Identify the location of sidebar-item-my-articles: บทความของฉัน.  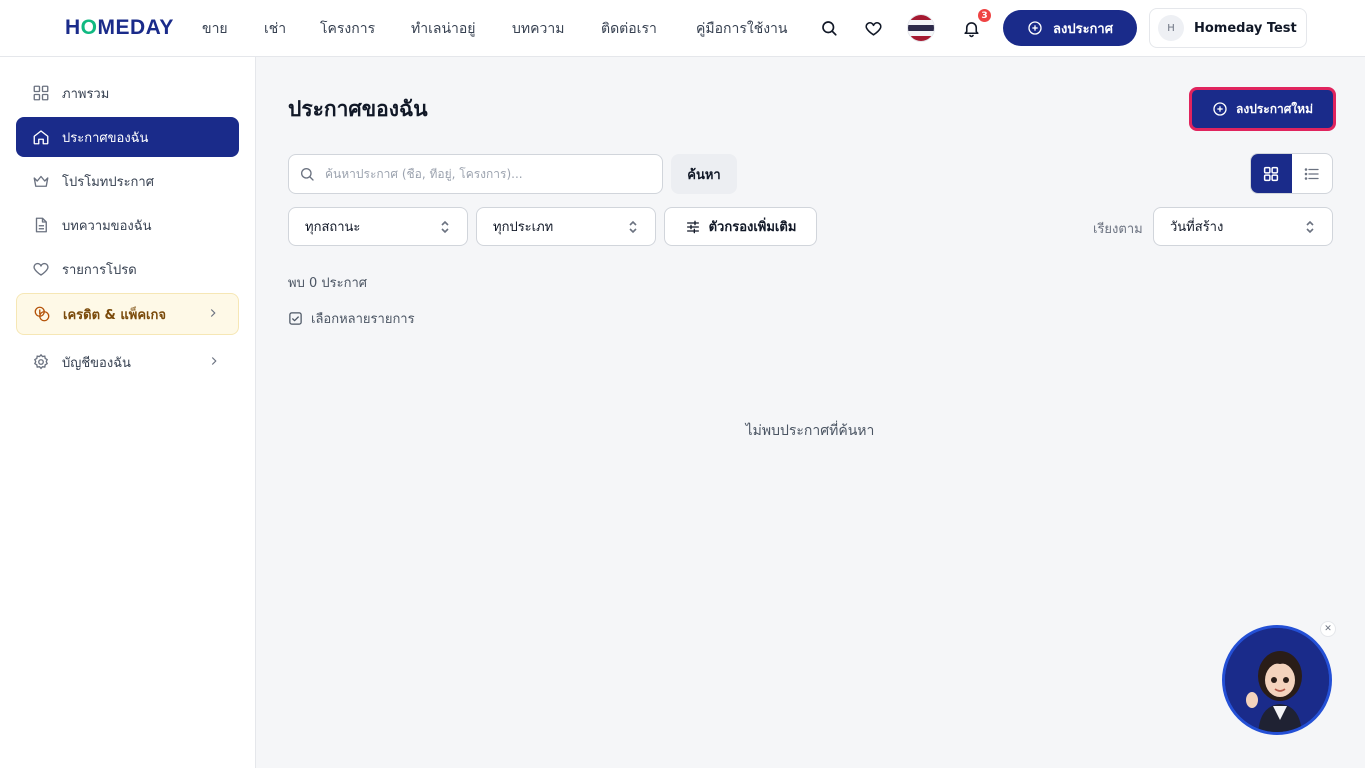
(127, 225).